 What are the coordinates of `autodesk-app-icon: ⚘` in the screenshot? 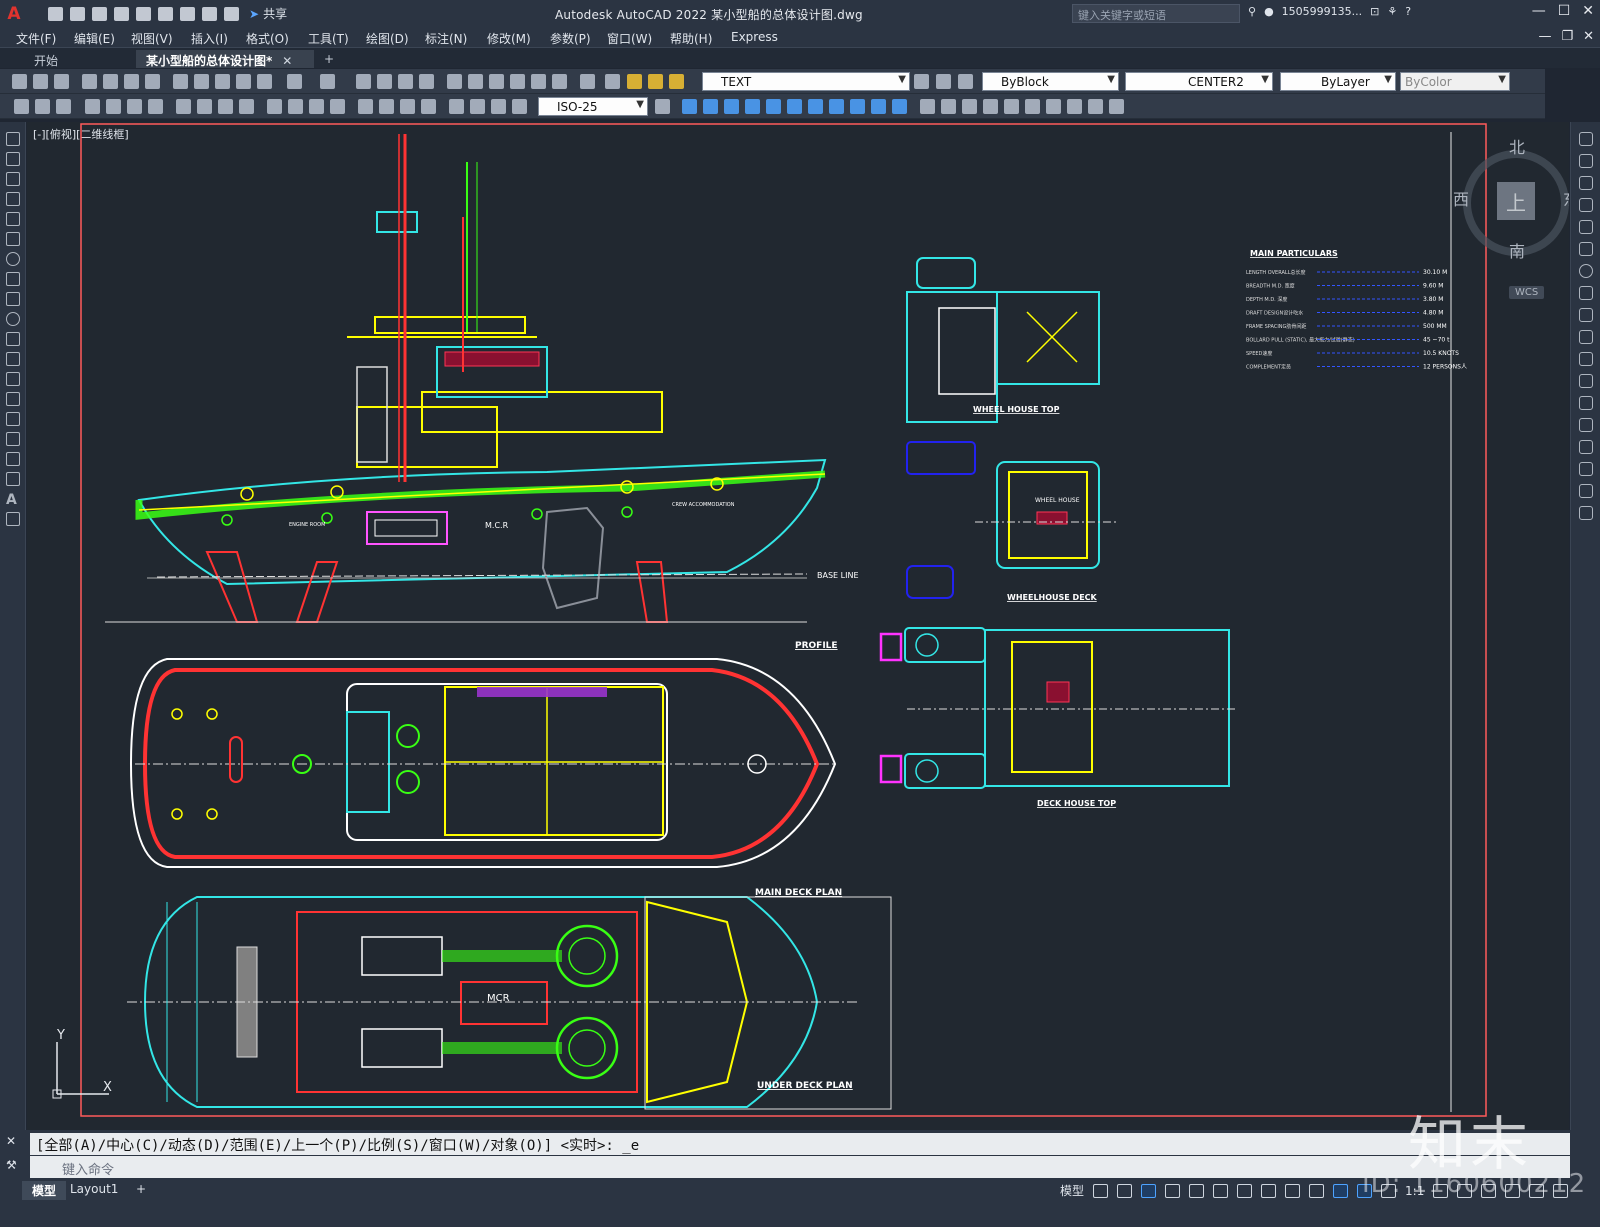 It's located at (1392, 11).